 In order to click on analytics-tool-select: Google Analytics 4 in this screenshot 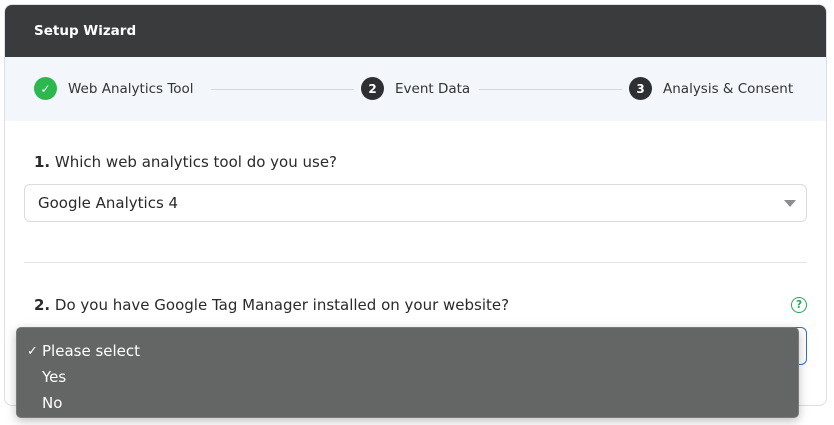, I will do `click(415, 203)`.